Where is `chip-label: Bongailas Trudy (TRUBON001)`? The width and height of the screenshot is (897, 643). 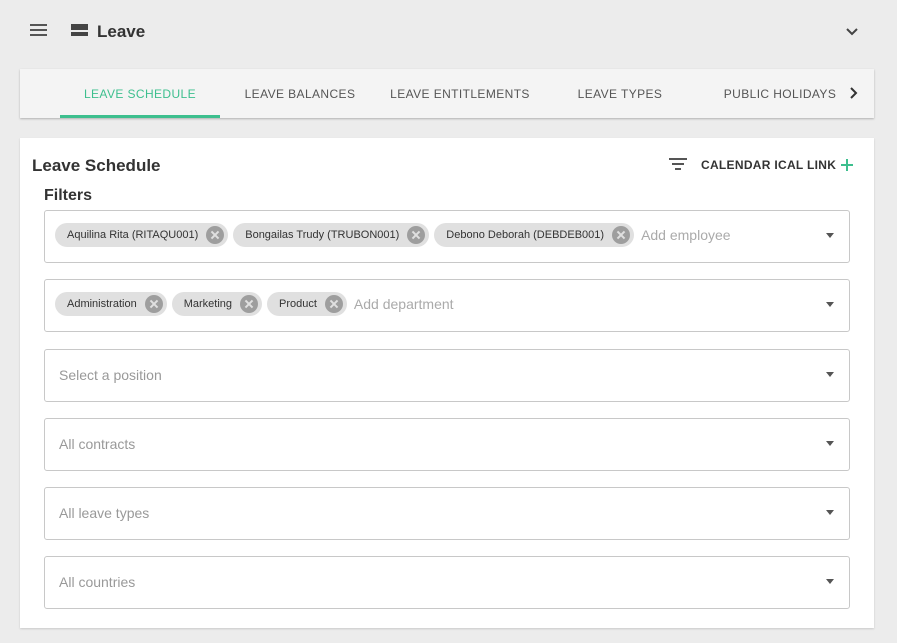
chip-label: Bongailas Trudy (TRUBON001) is located at coordinates (322, 235).